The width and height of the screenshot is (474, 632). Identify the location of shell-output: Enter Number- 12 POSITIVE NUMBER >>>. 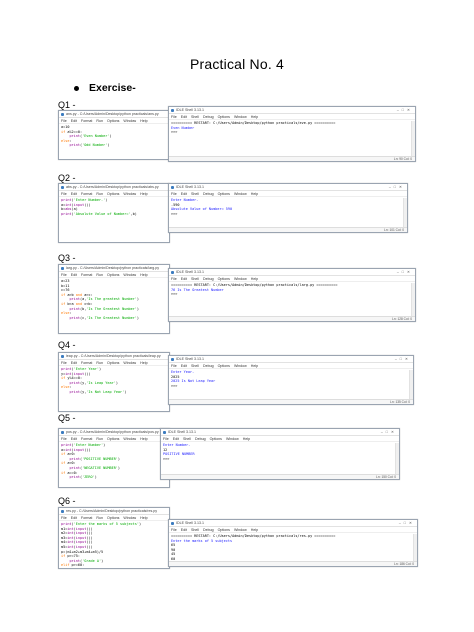
(280, 452).